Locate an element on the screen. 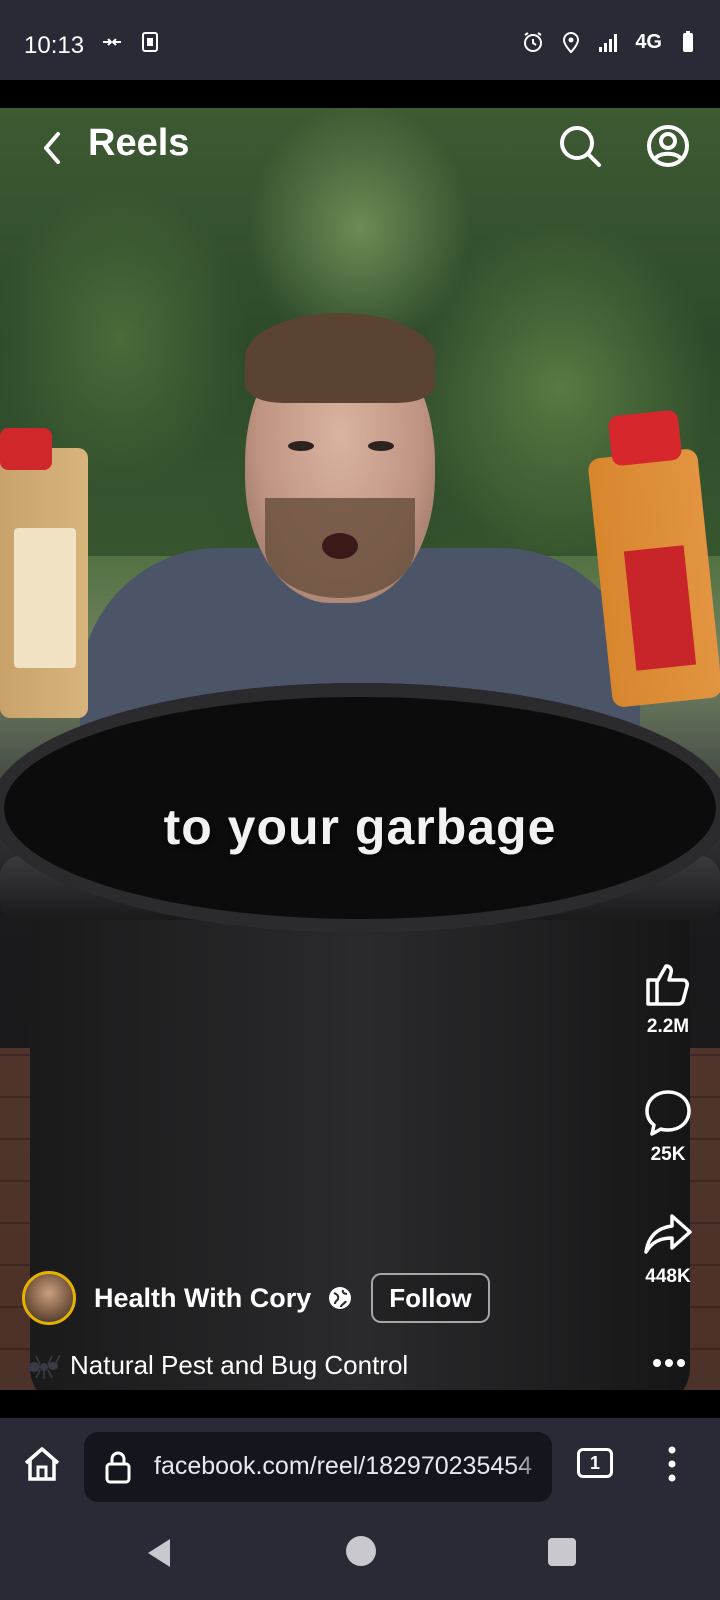 This screenshot has width=720, height=1600. lock-icon is located at coordinates (118, 1467).